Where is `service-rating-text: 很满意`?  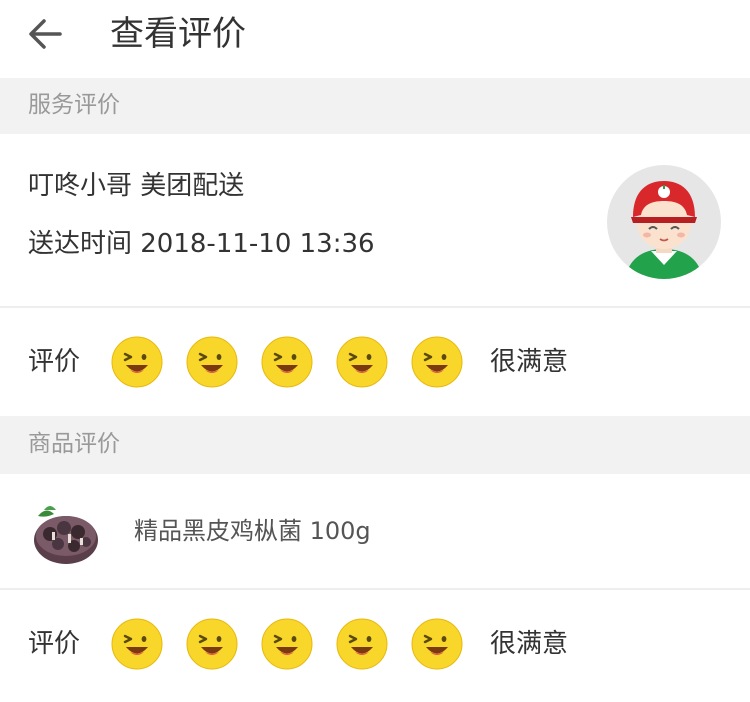
service-rating-text: 很满意 is located at coordinates (529, 362).